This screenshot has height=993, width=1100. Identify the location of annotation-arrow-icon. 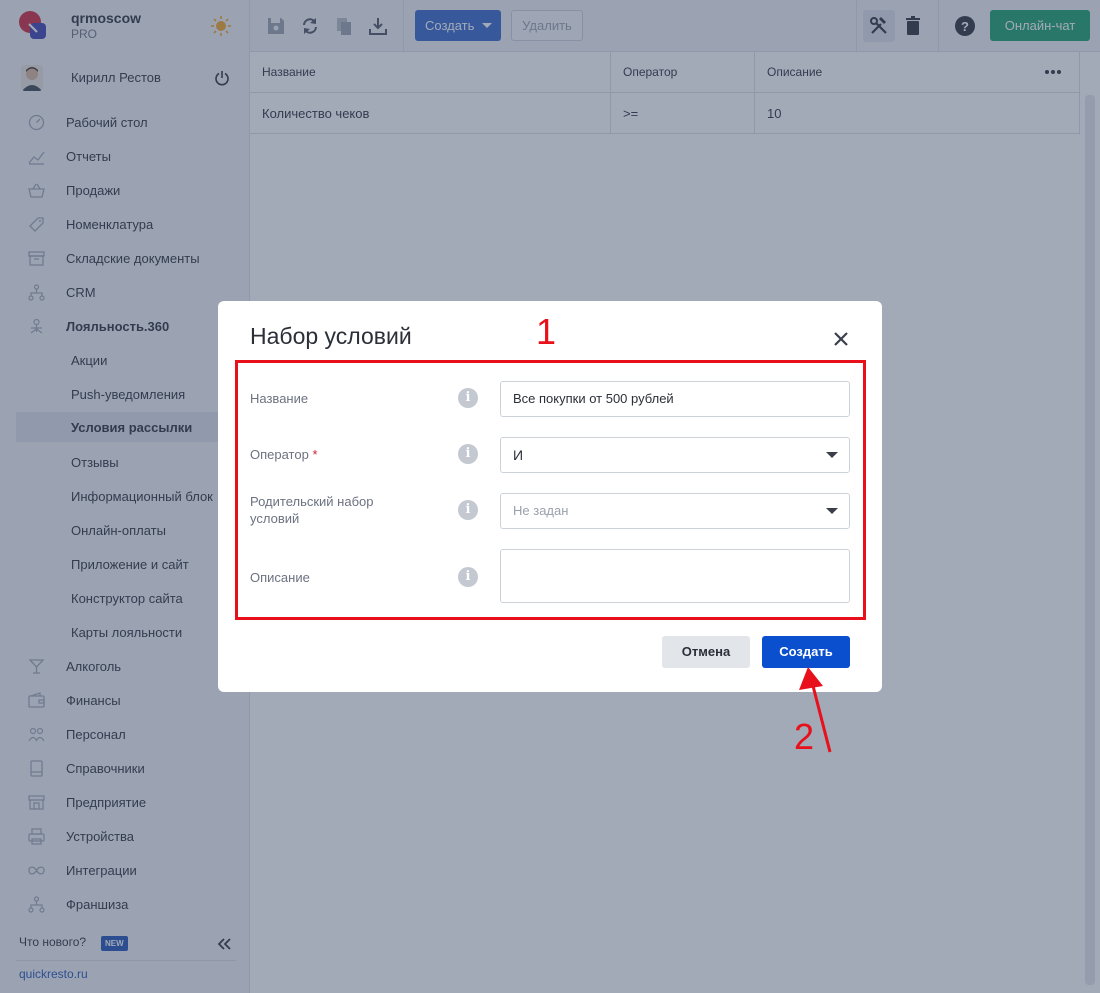
(815, 710).